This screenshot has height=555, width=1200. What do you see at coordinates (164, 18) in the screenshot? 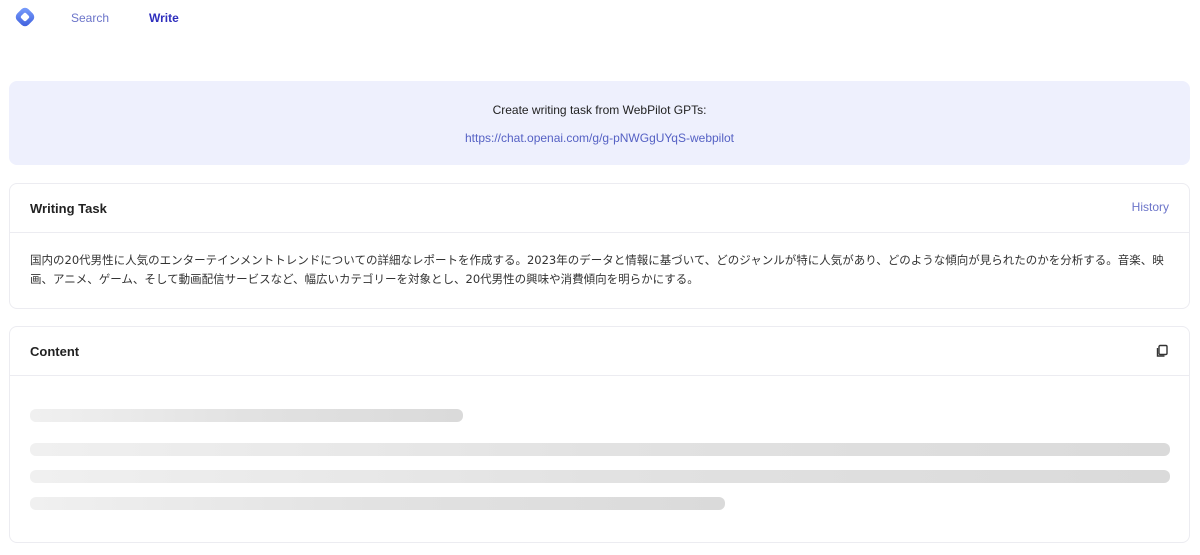
I see `nav-write-link: Write` at bounding box center [164, 18].